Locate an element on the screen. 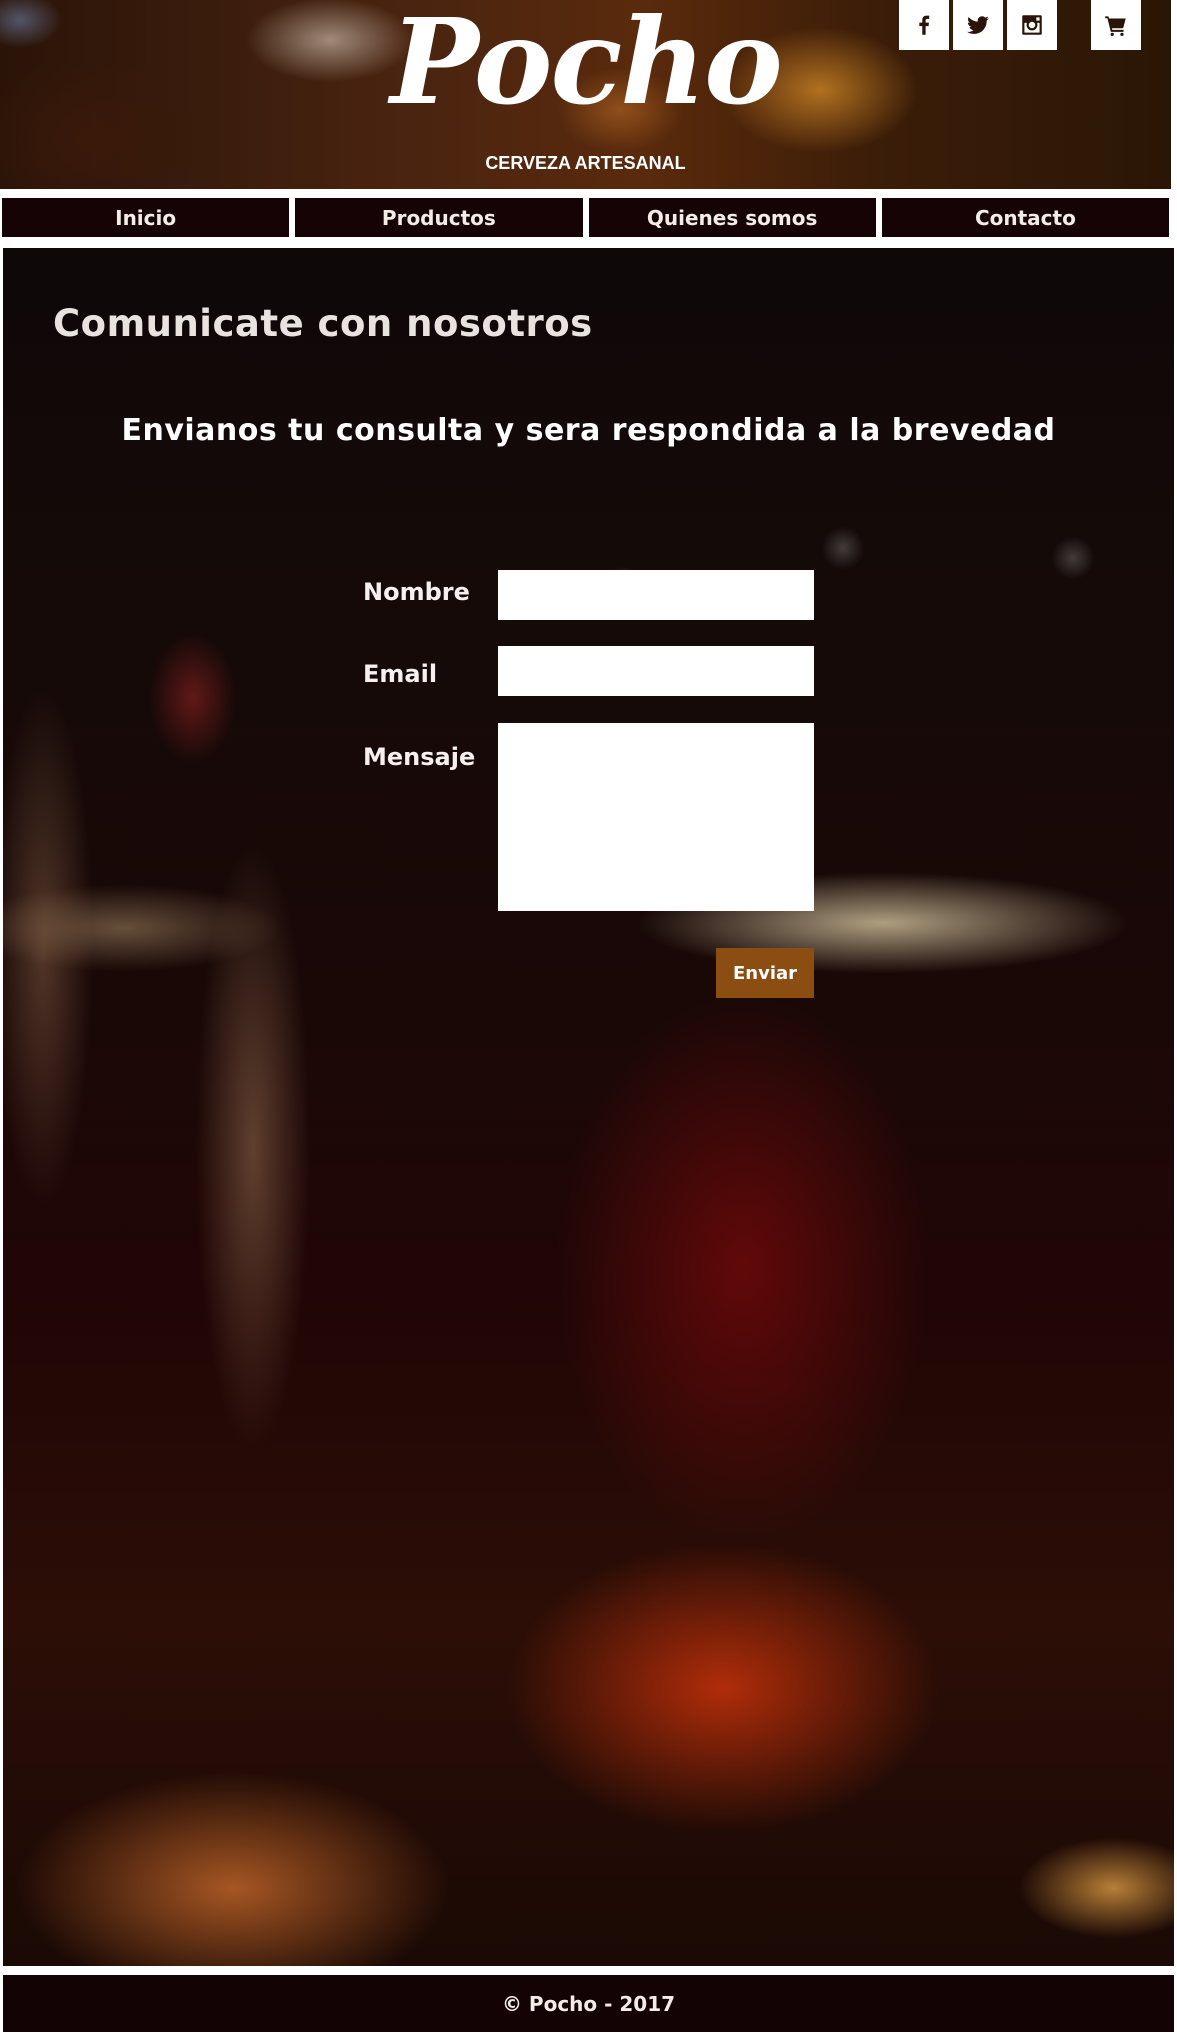 Image resolution: width=1177 pixels, height=2032 pixels. mensaje-textarea is located at coordinates (656, 817).